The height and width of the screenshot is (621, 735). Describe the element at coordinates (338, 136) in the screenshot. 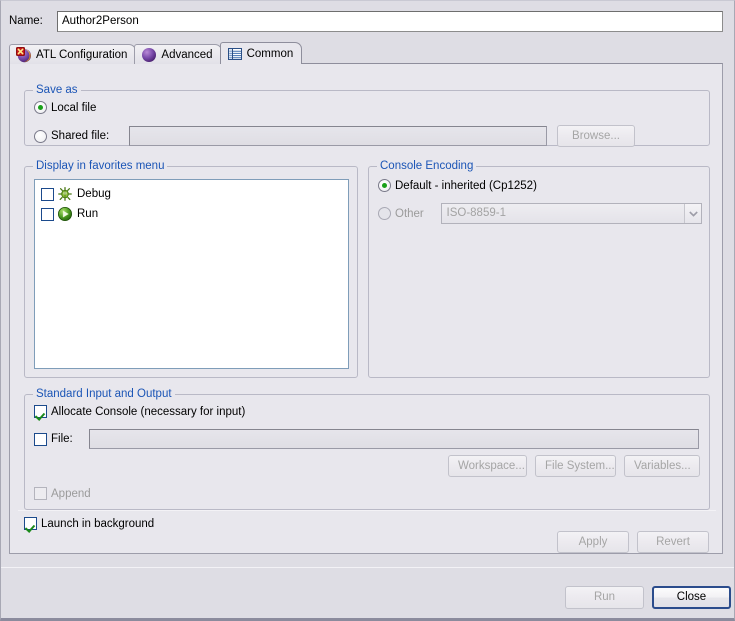

I see `shared-file-input` at that location.